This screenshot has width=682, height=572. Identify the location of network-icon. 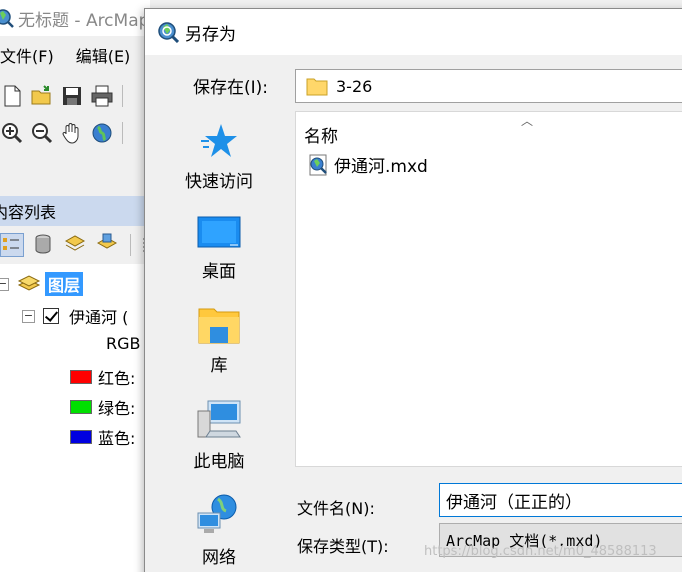
(217, 513).